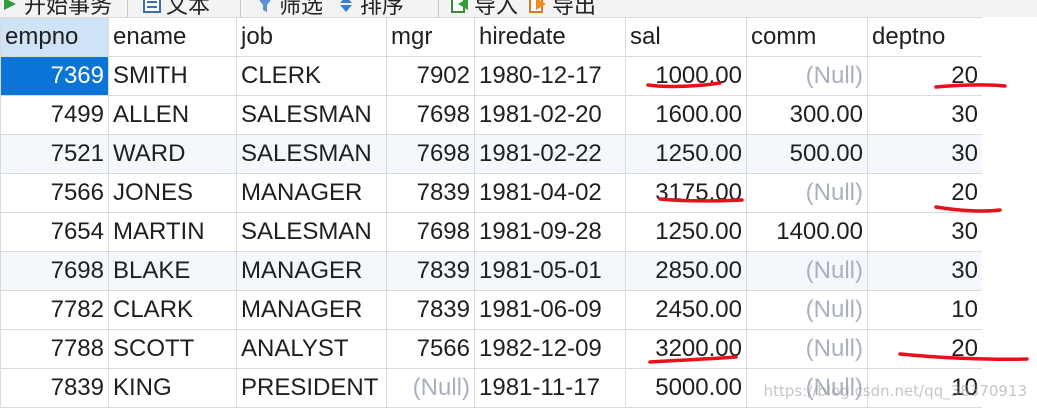 The image size is (1037, 410). What do you see at coordinates (54, 115) in the screenshot?
I see `cell-empno: 7499` at bounding box center [54, 115].